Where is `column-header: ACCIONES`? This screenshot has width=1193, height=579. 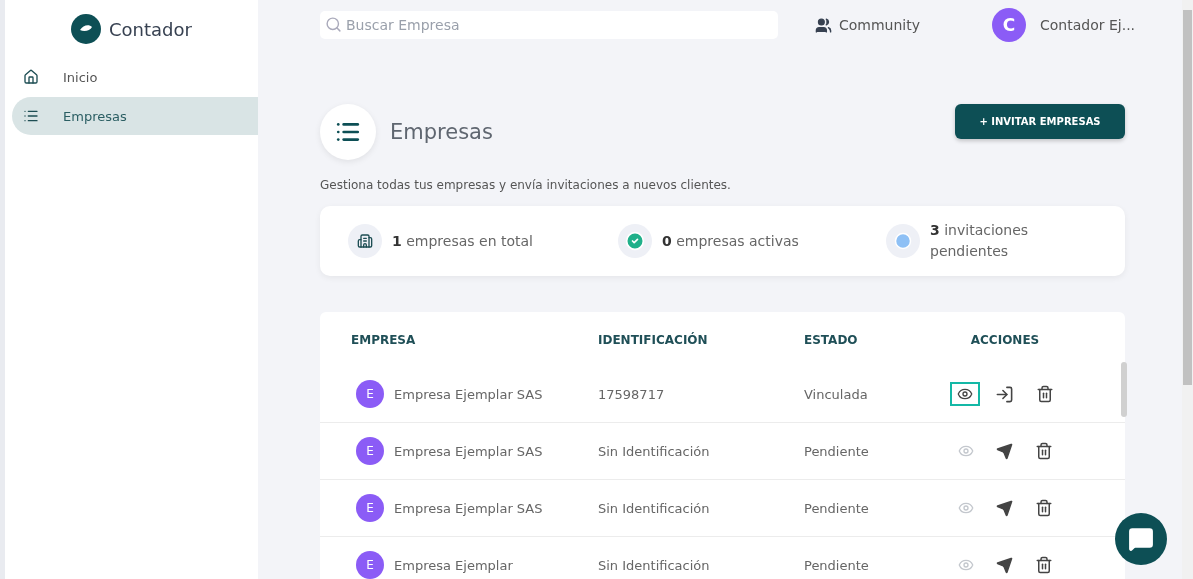 column-header: ACCIONES is located at coordinates (1005, 340).